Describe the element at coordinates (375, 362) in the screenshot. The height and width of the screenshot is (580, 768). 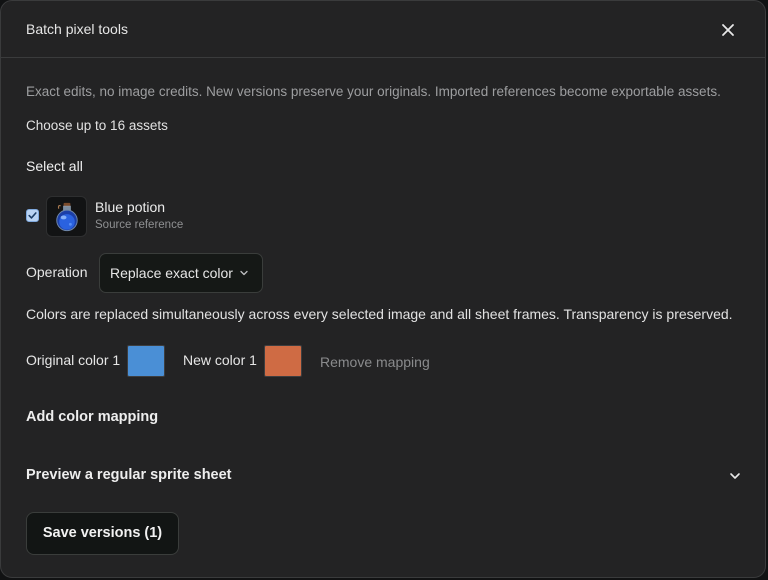
I see `remove-mapping-button: Remove mapping` at that location.